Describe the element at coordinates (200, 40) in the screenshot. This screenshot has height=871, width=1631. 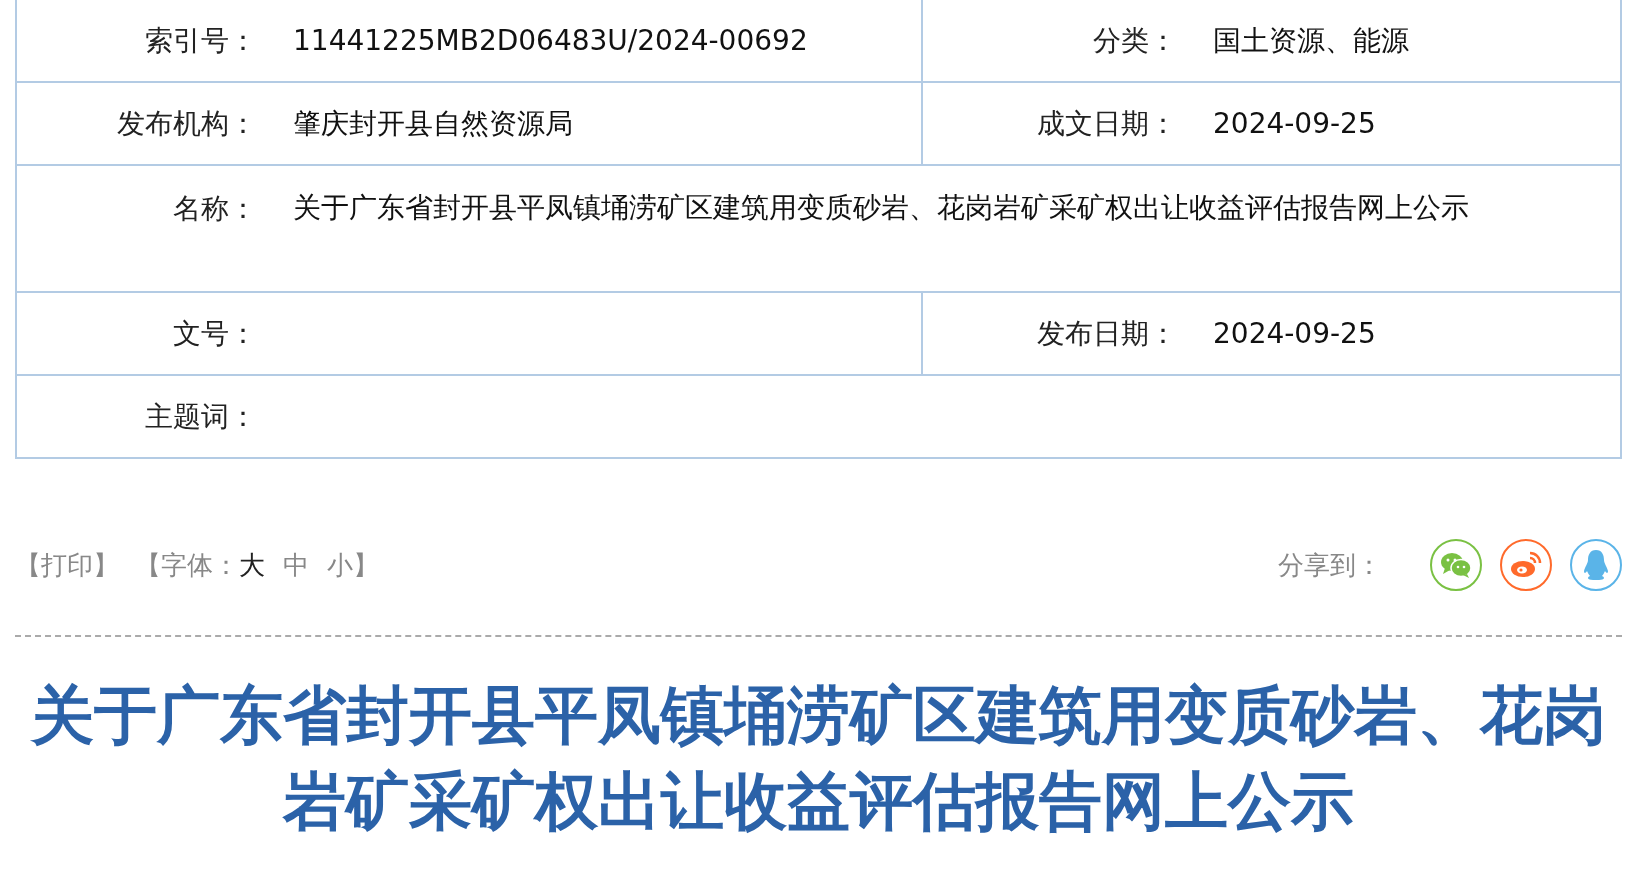
I see `field-label: 索引号：` at that location.